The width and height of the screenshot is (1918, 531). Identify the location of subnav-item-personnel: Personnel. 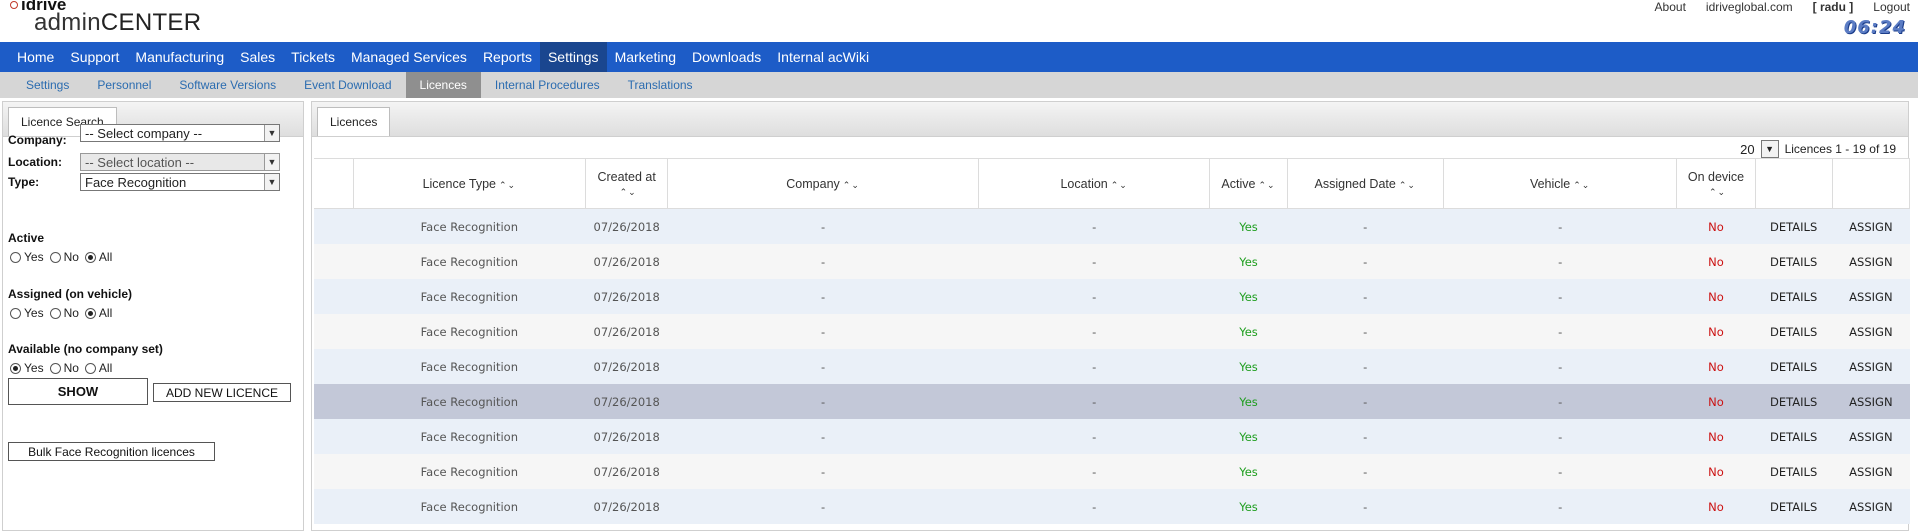
(124, 85).